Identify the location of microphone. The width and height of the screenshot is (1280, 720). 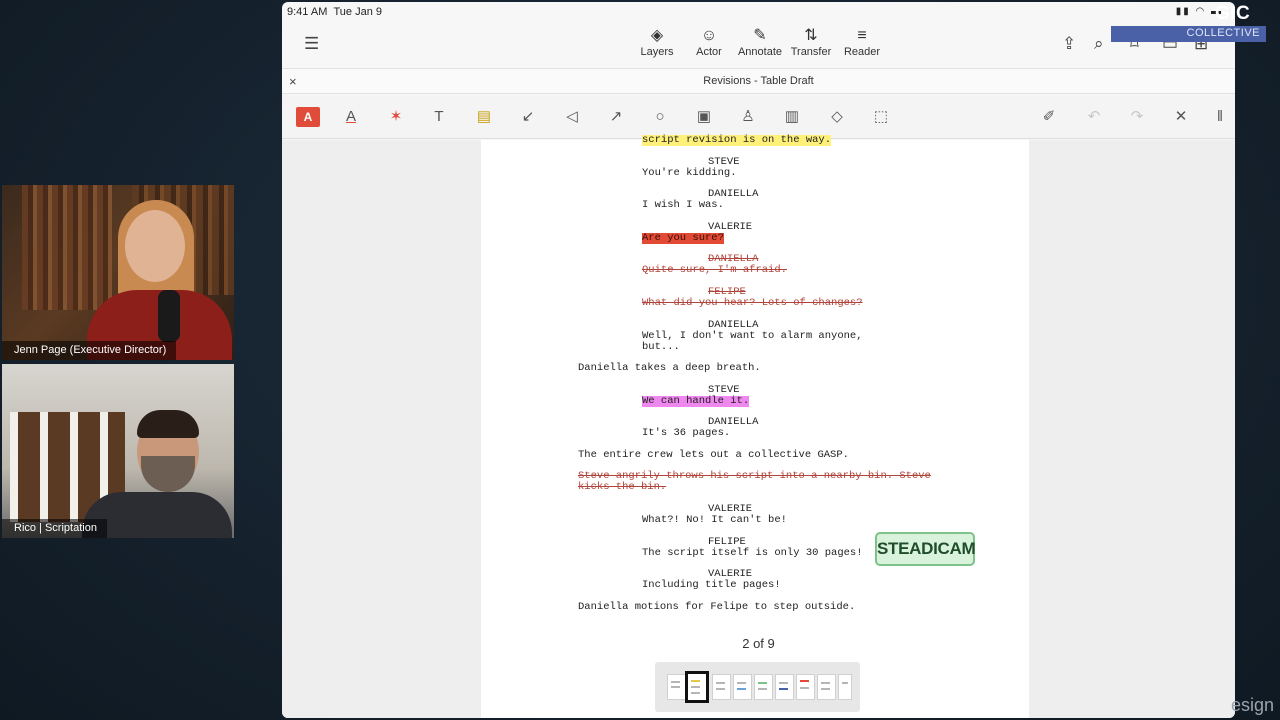
(169, 316).